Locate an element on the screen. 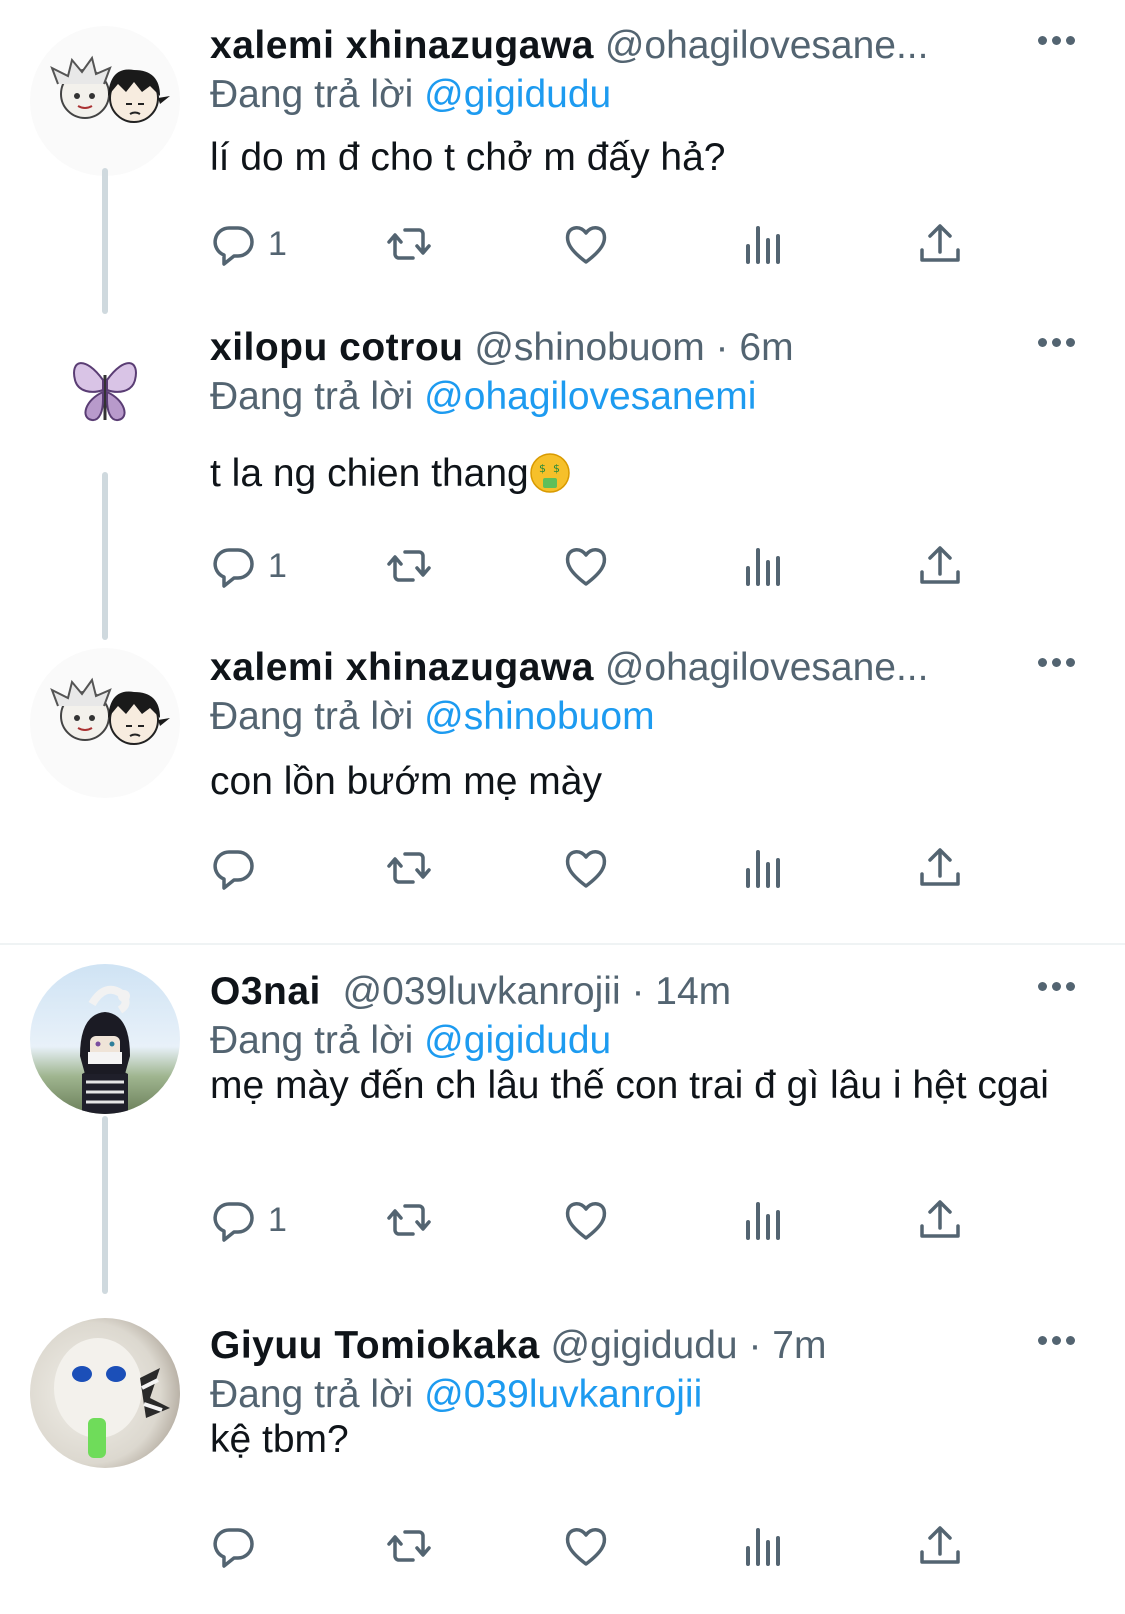  tweet-header: O3nai @039luvkanrojii · 14m is located at coordinates (470, 992).